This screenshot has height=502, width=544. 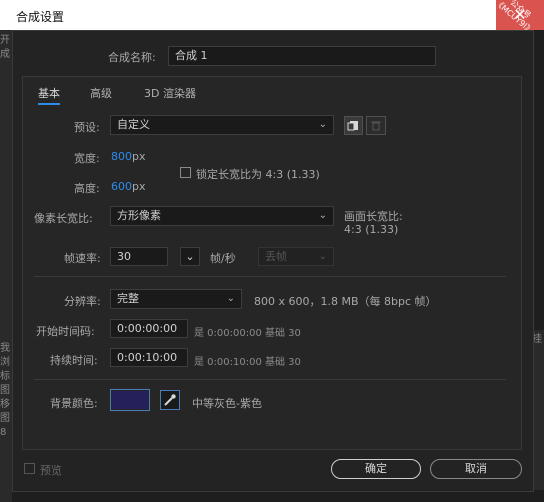 I want to click on save-preset-button, so click(x=353, y=125).